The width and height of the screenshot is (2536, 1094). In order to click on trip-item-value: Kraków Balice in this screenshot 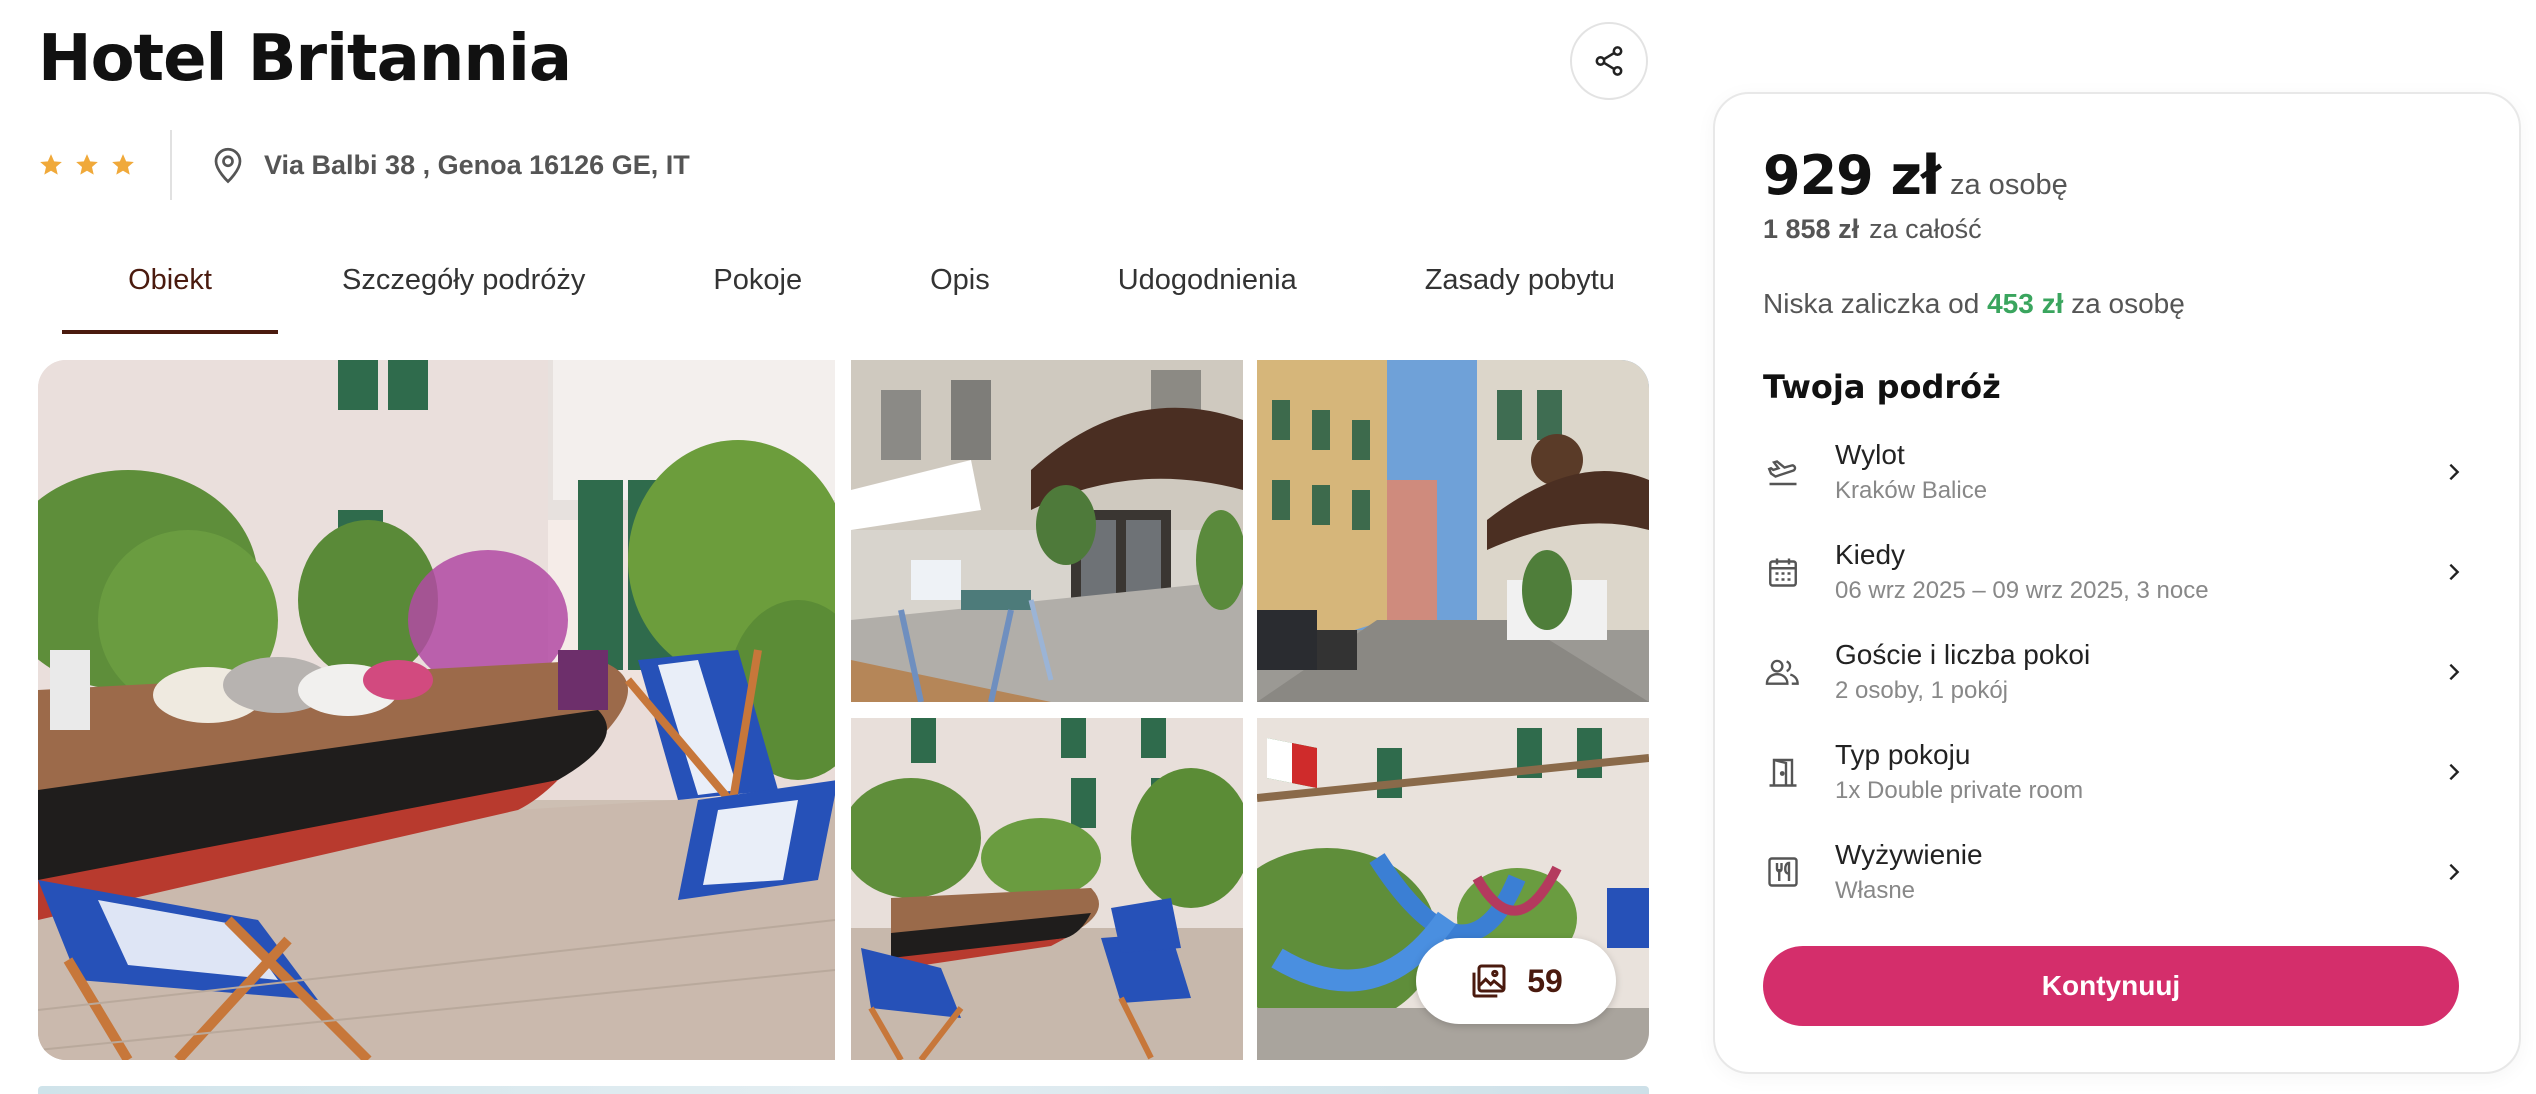, I will do `click(1911, 490)`.